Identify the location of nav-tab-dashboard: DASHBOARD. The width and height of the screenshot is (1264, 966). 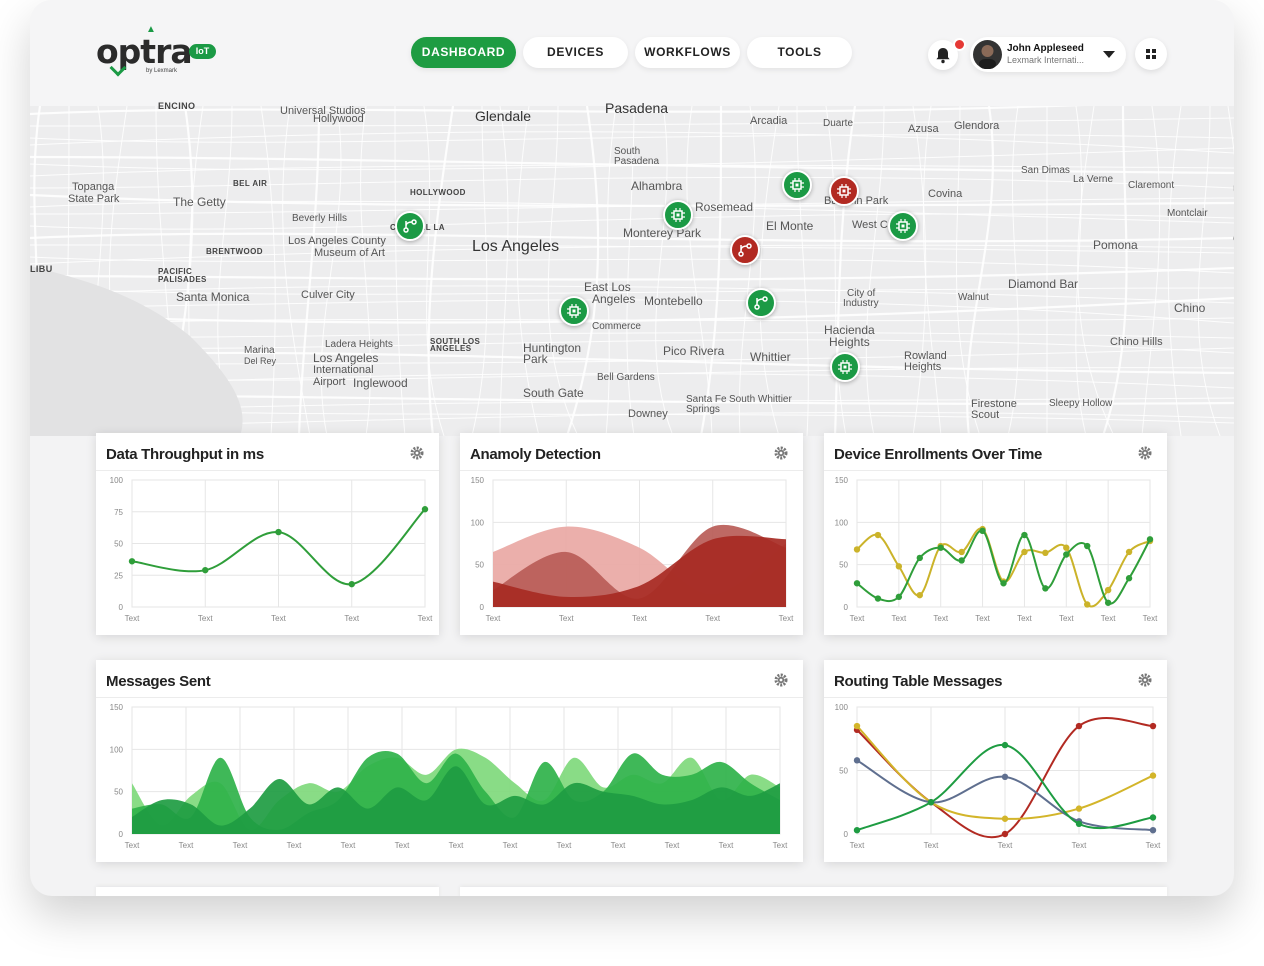
(463, 52).